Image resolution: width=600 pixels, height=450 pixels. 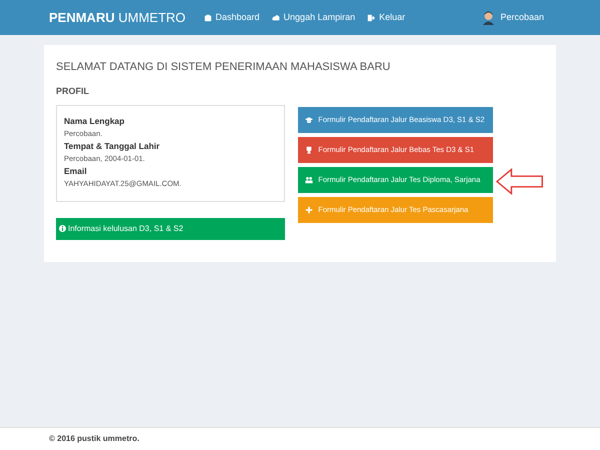 What do you see at coordinates (522, 17) in the screenshot?
I see `user-name: Percobaan` at bounding box center [522, 17].